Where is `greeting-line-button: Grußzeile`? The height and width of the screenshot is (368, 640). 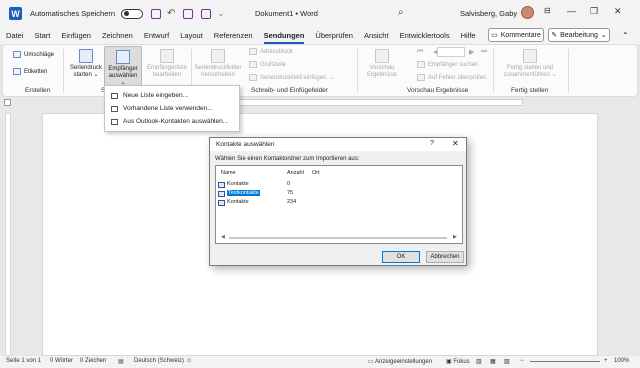
greeting-line-button: Grußzeile is located at coordinates (267, 64).